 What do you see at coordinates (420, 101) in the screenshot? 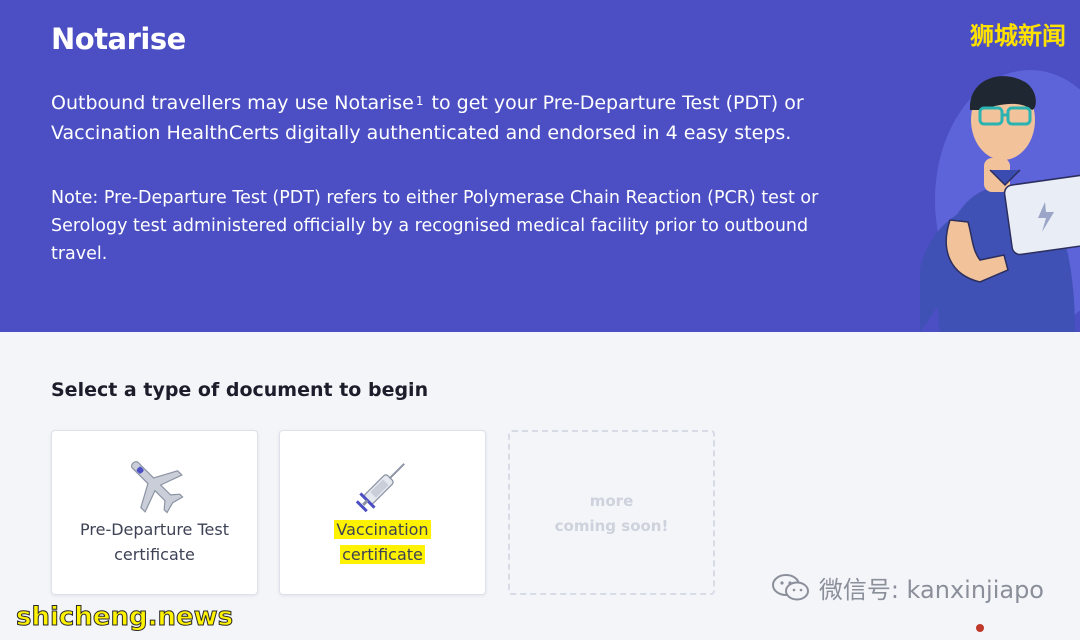
I see `footnote-link: 1` at bounding box center [420, 101].